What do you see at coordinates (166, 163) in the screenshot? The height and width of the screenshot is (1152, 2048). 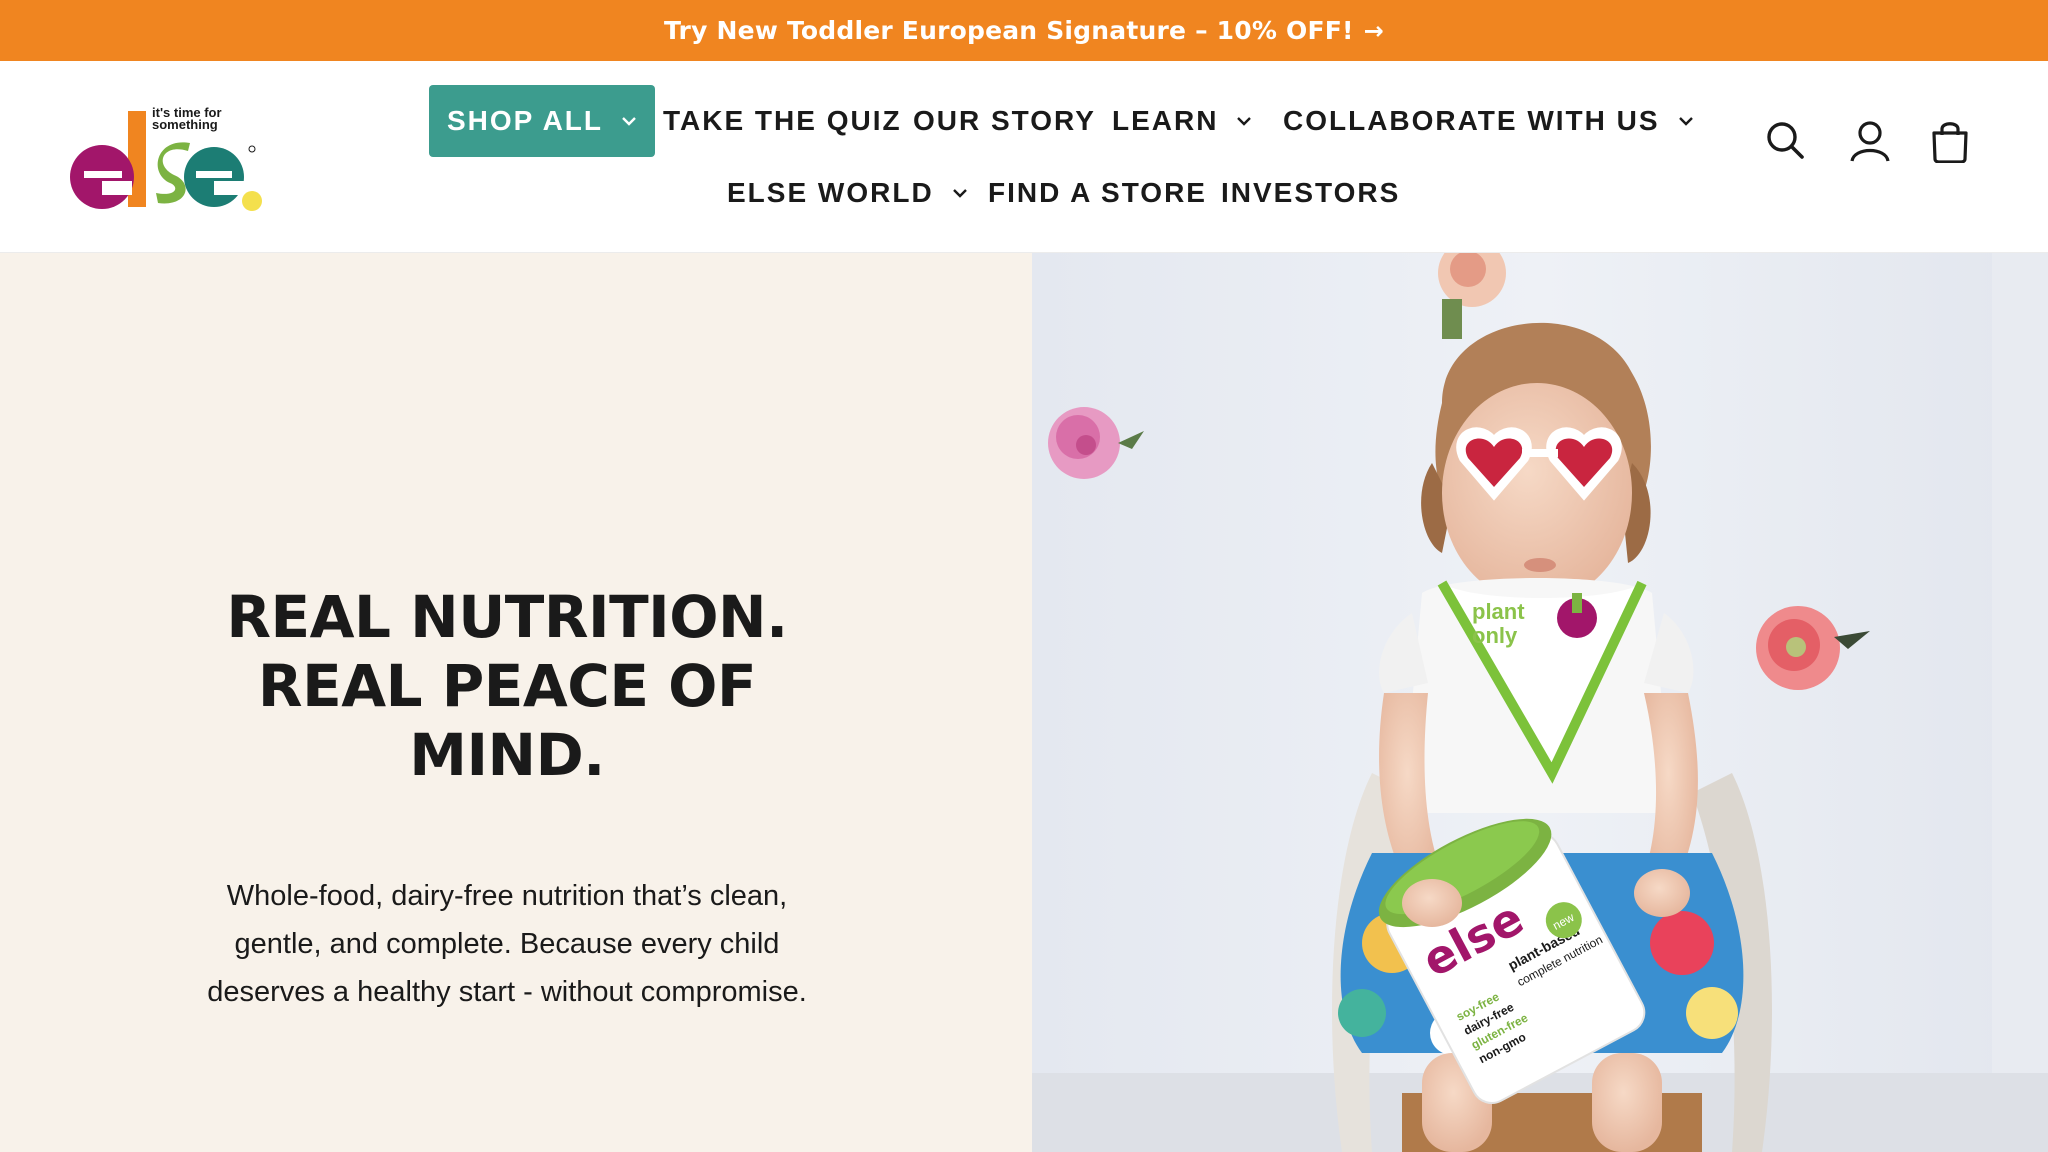 I see `else-logo: it's time for something` at bounding box center [166, 163].